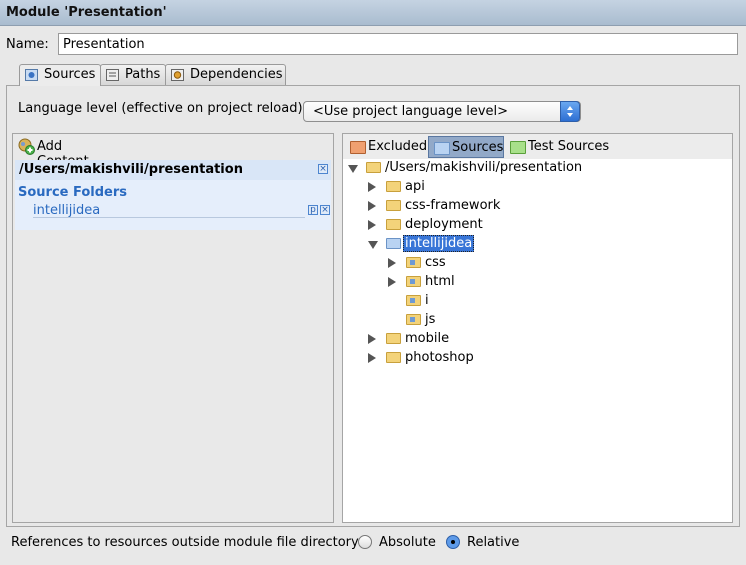 The height and width of the screenshot is (565, 746). I want to click on paths-tab-icon, so click(112, 75).